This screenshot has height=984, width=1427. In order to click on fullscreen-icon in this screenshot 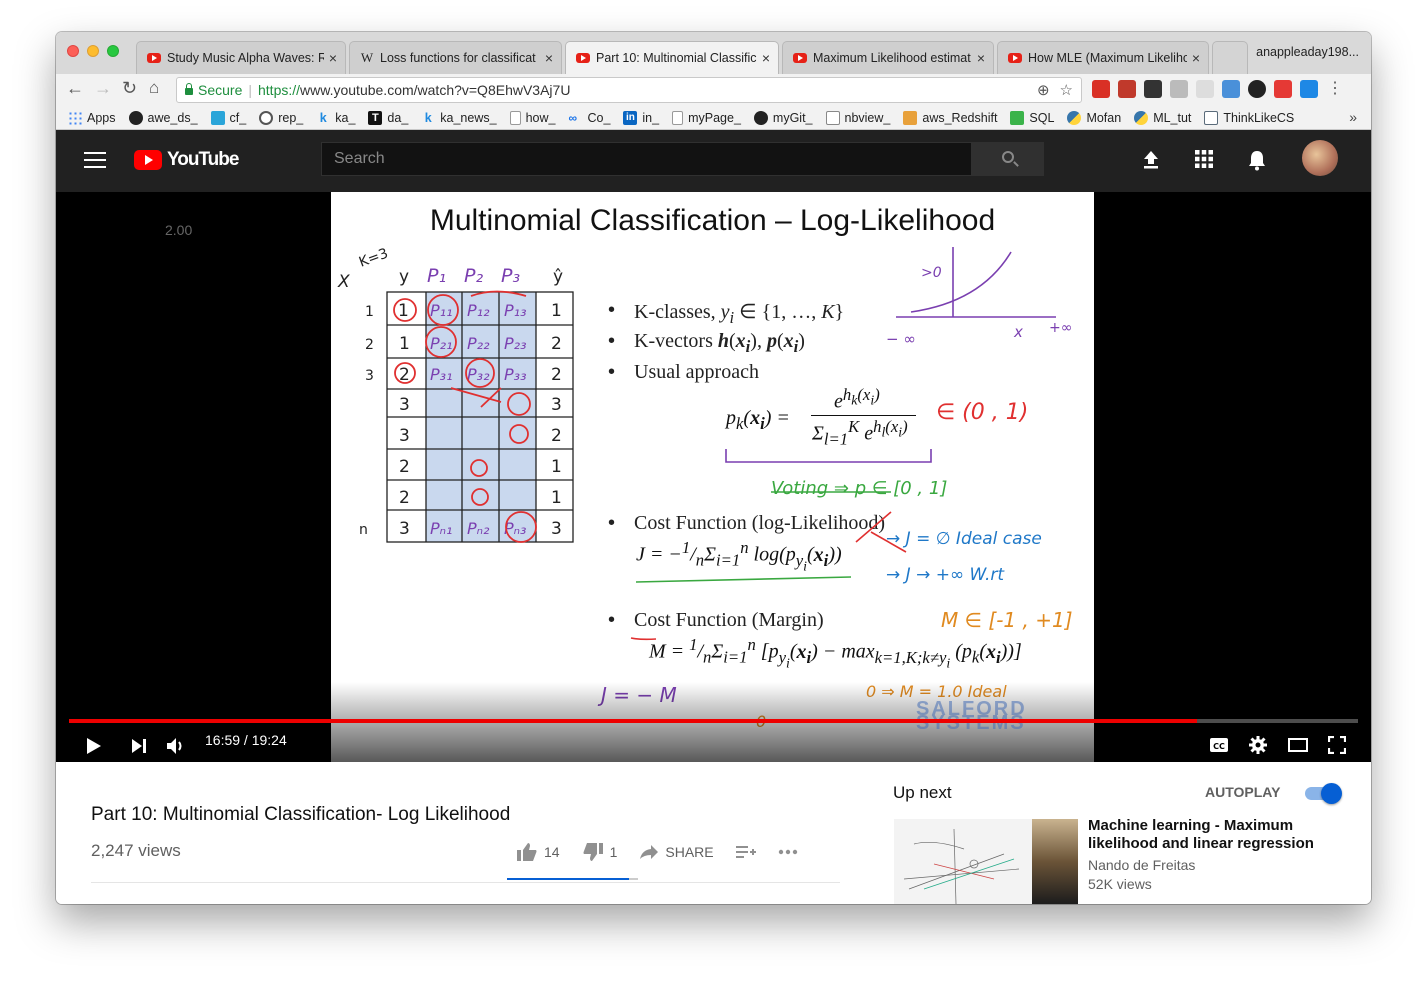, I will do `click(1337, 745)`.